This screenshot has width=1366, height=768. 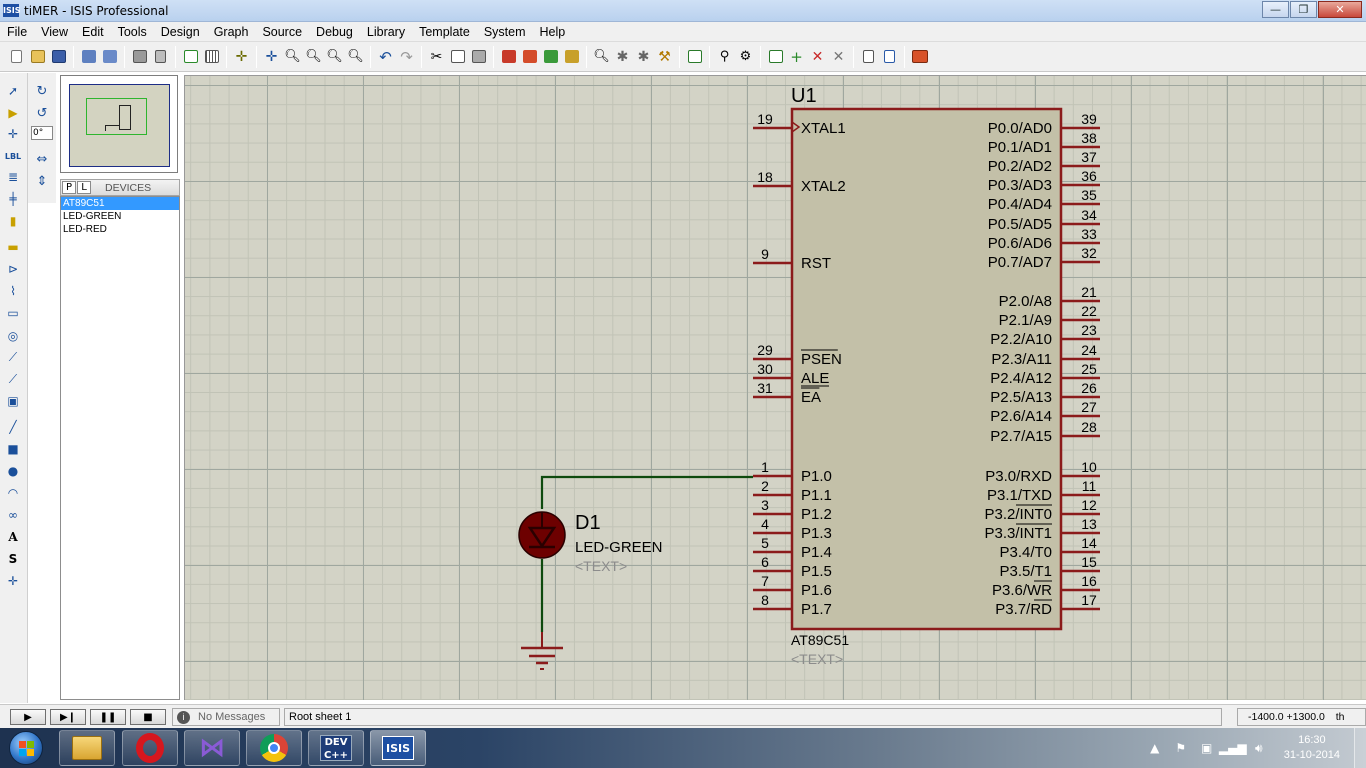 What do you see at coordinates (797, 57) in the screenshot?
I see `add-sheet-icon: +` at bounding box center [797, 57].